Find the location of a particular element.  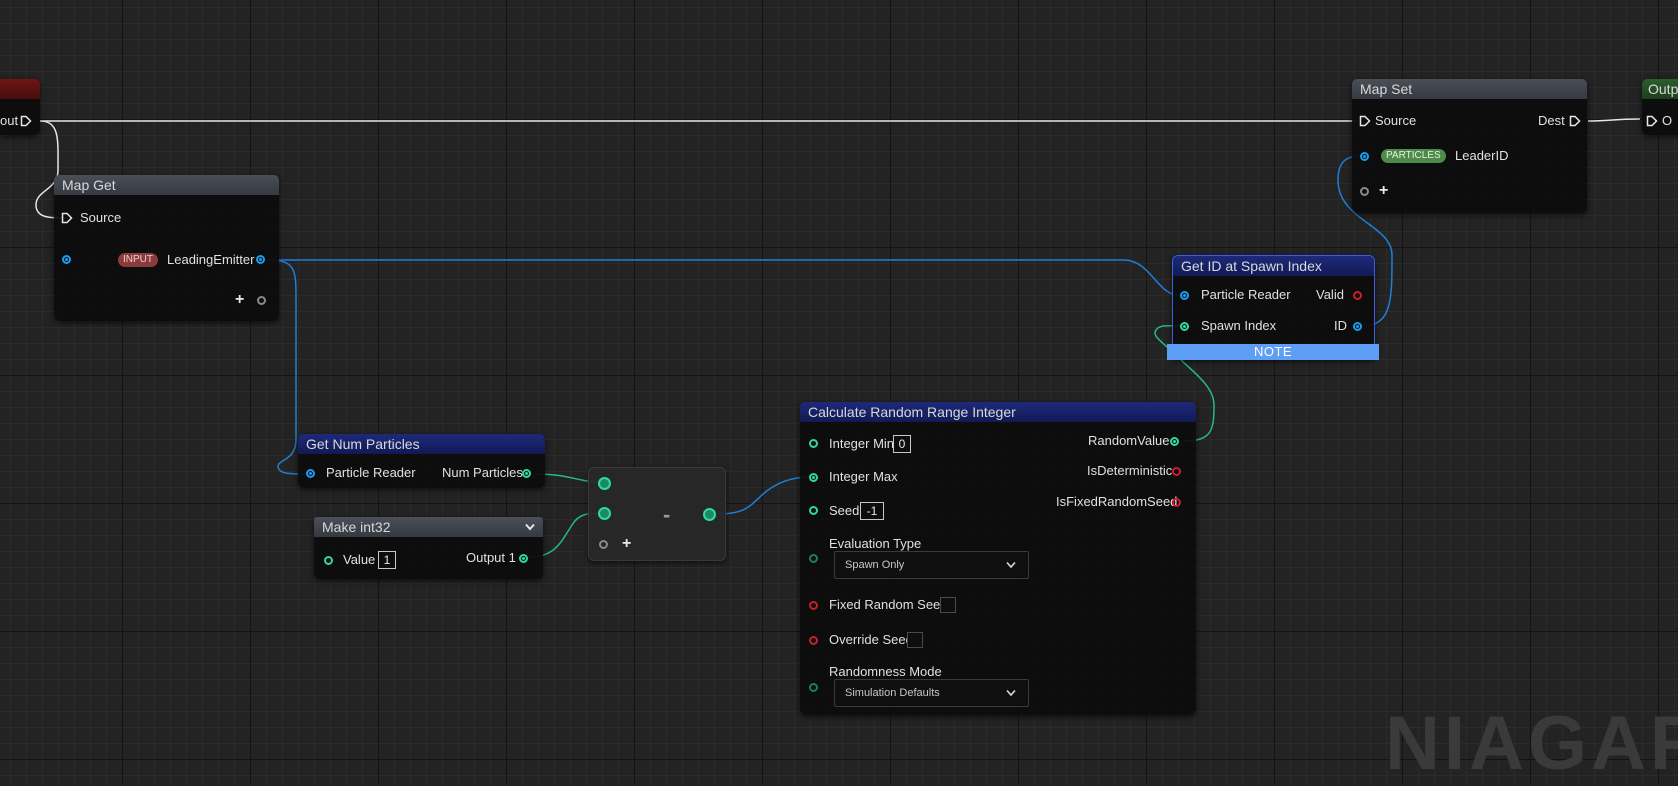

integer-max-pin is located at coordinates (813, 477).